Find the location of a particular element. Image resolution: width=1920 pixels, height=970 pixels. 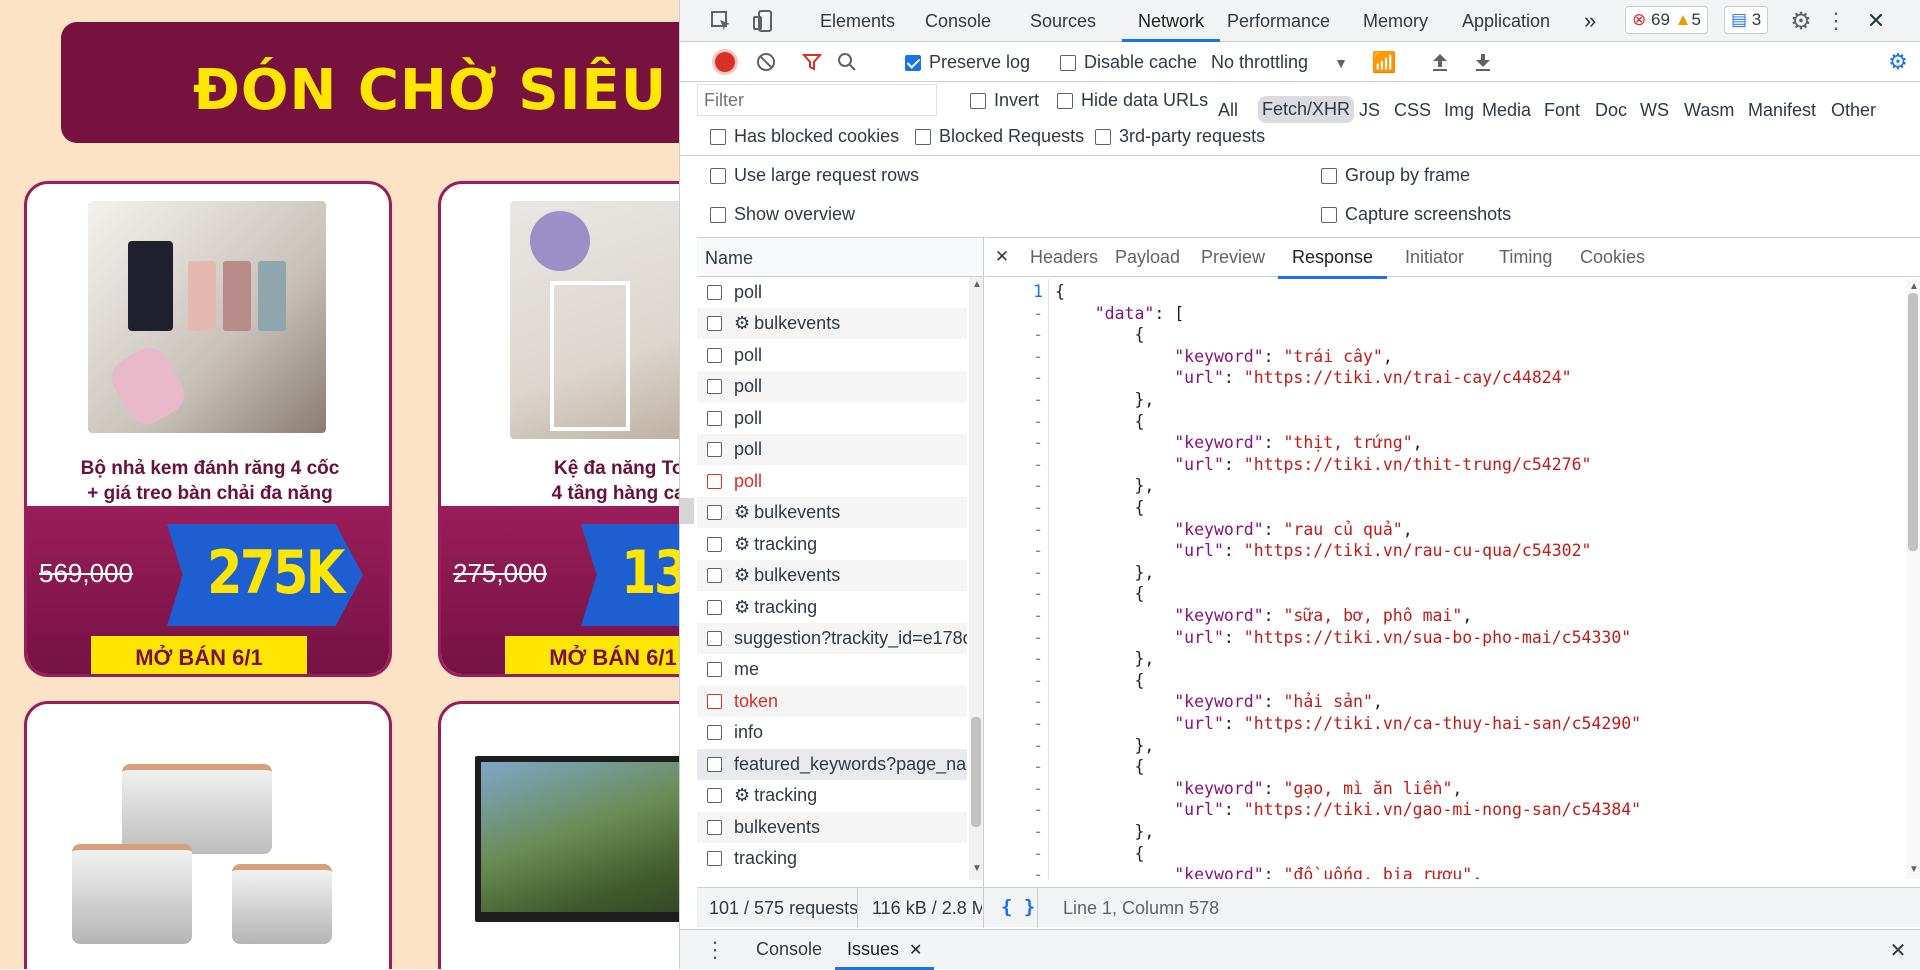

filter-type-other: Other is located at coordinates (1853, 110).